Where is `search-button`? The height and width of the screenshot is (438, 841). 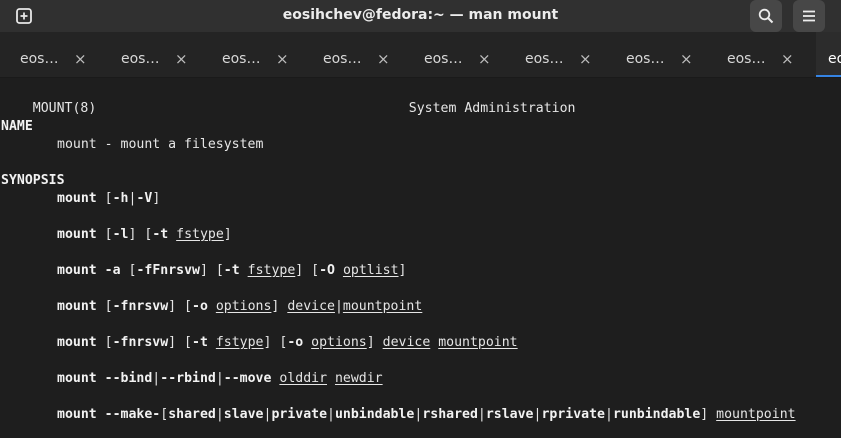
search-button is located at coordinates (766, 16).